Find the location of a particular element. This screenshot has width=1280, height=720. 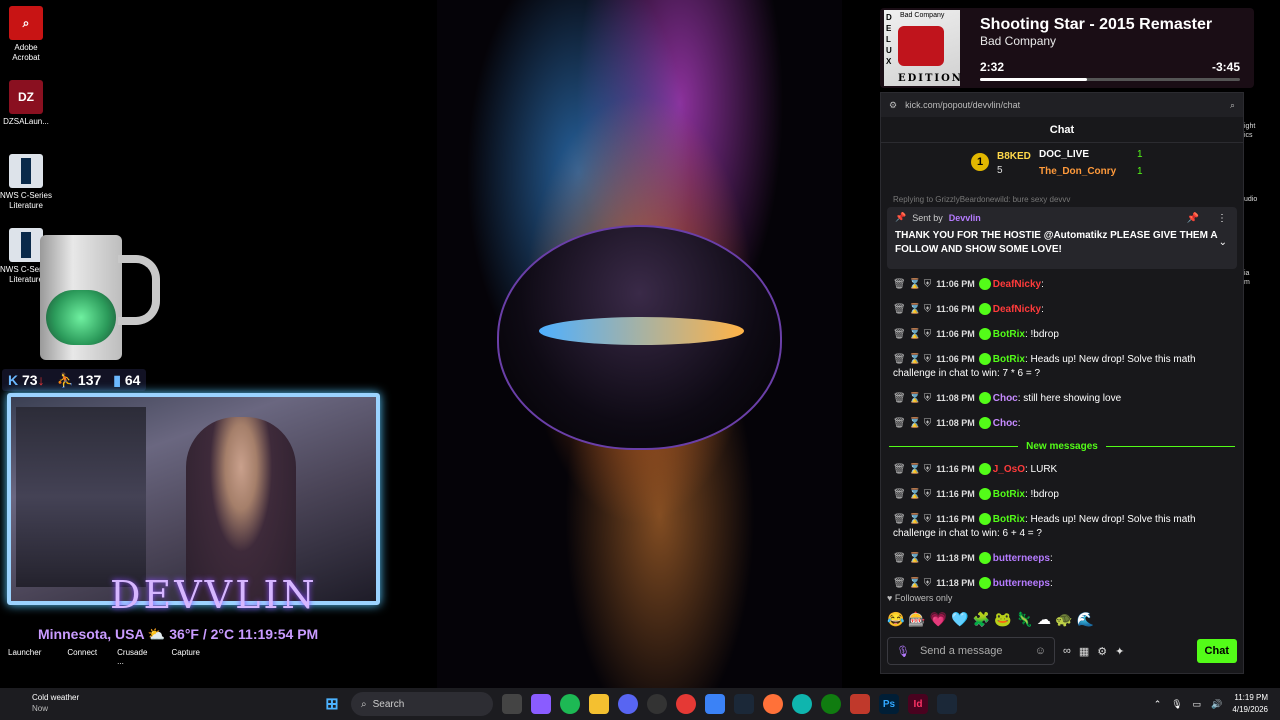

message-user: J_OsO is located at coordinates (1009, 469).